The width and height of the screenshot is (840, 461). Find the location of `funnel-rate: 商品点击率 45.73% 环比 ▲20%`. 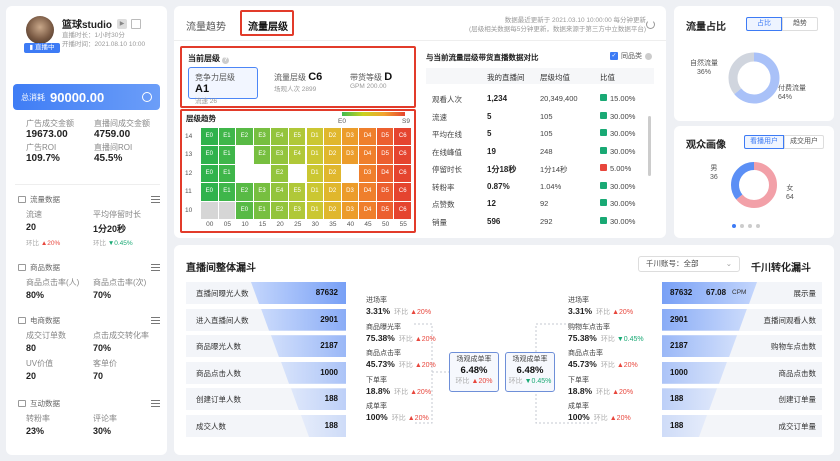

funnel-rate: 商品点击率 45.73% 环比 ▲20% is located at coordinates (401, 360).